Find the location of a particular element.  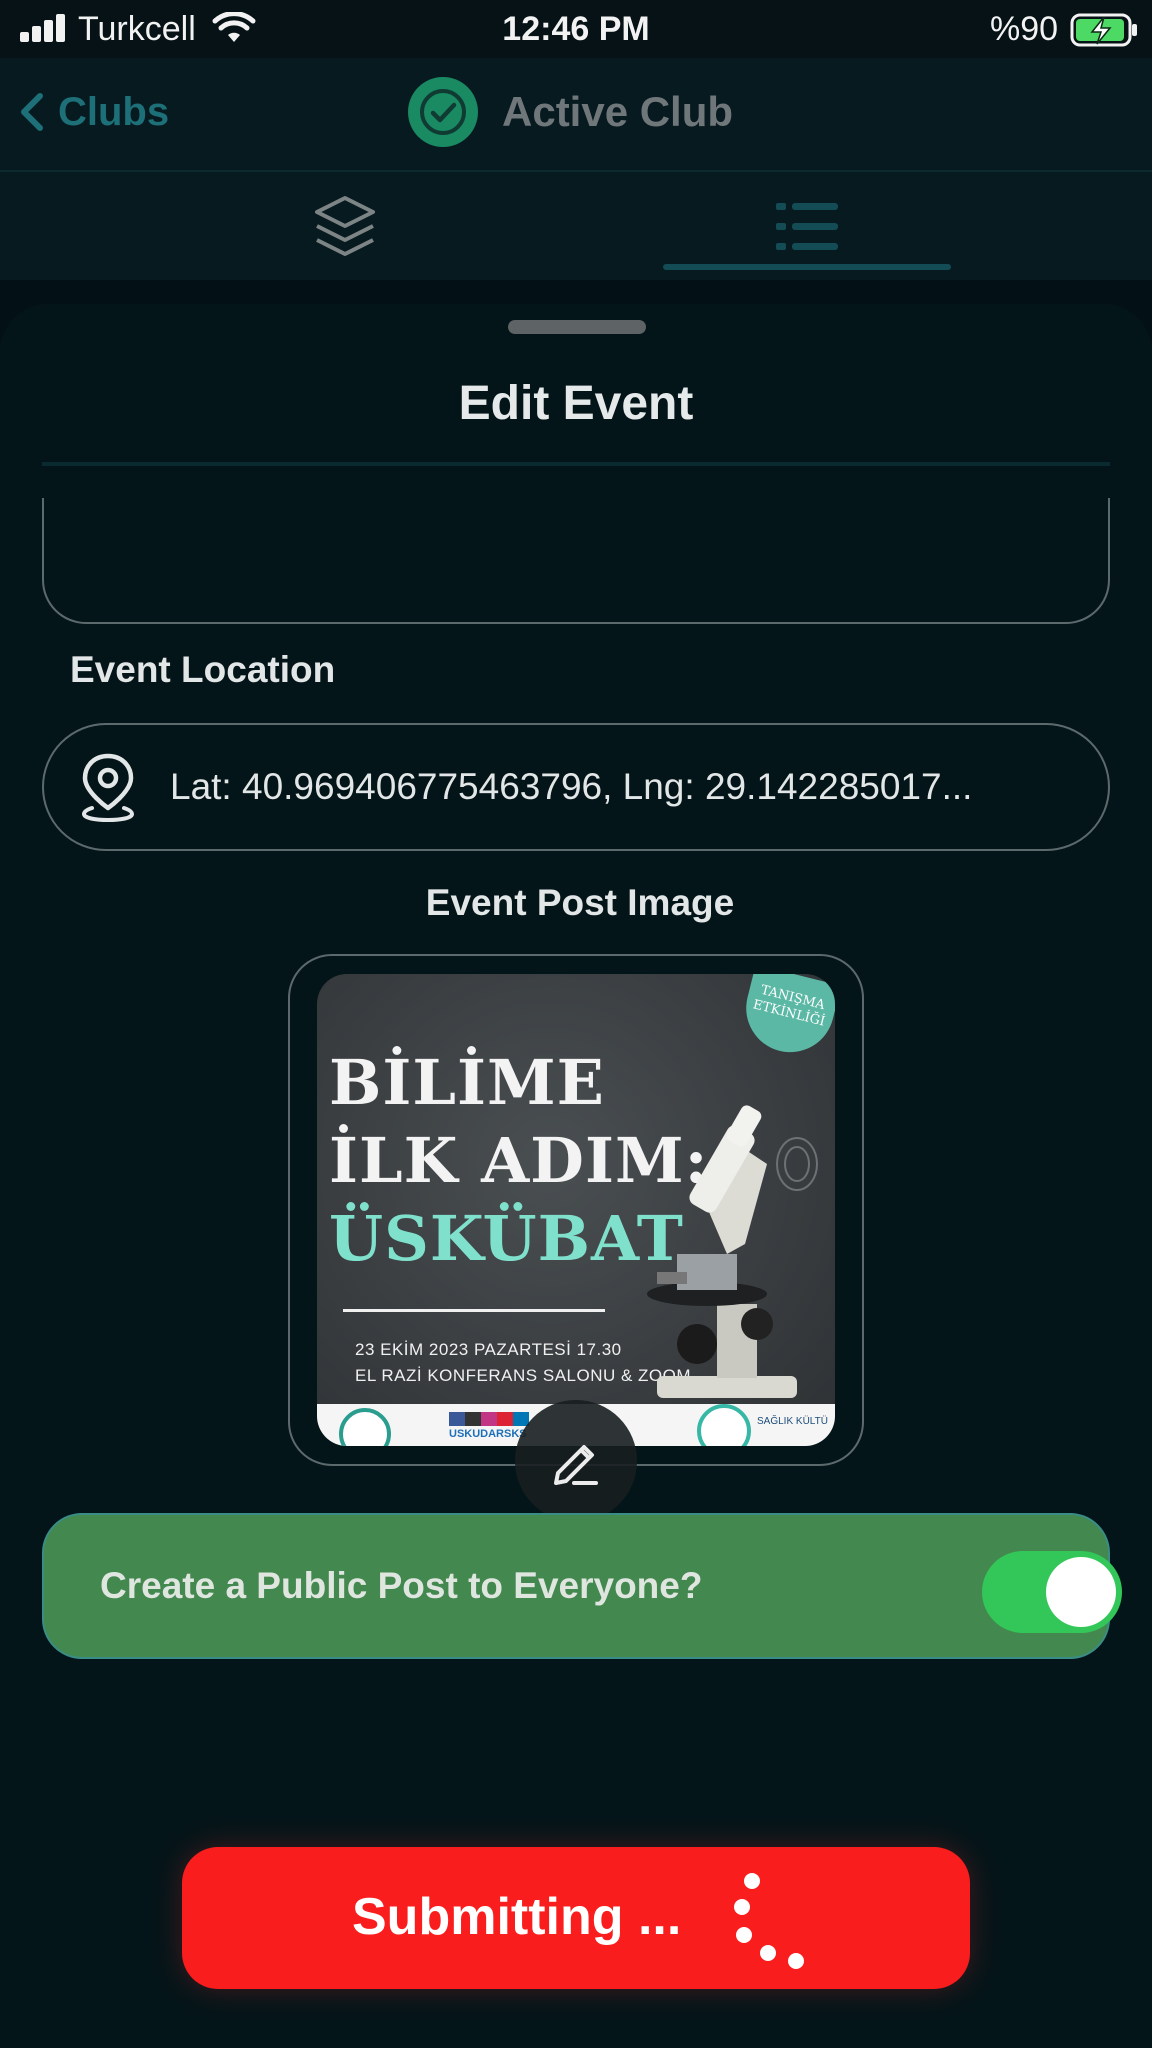

location-pin-icon is located at coordinates (108, 787).